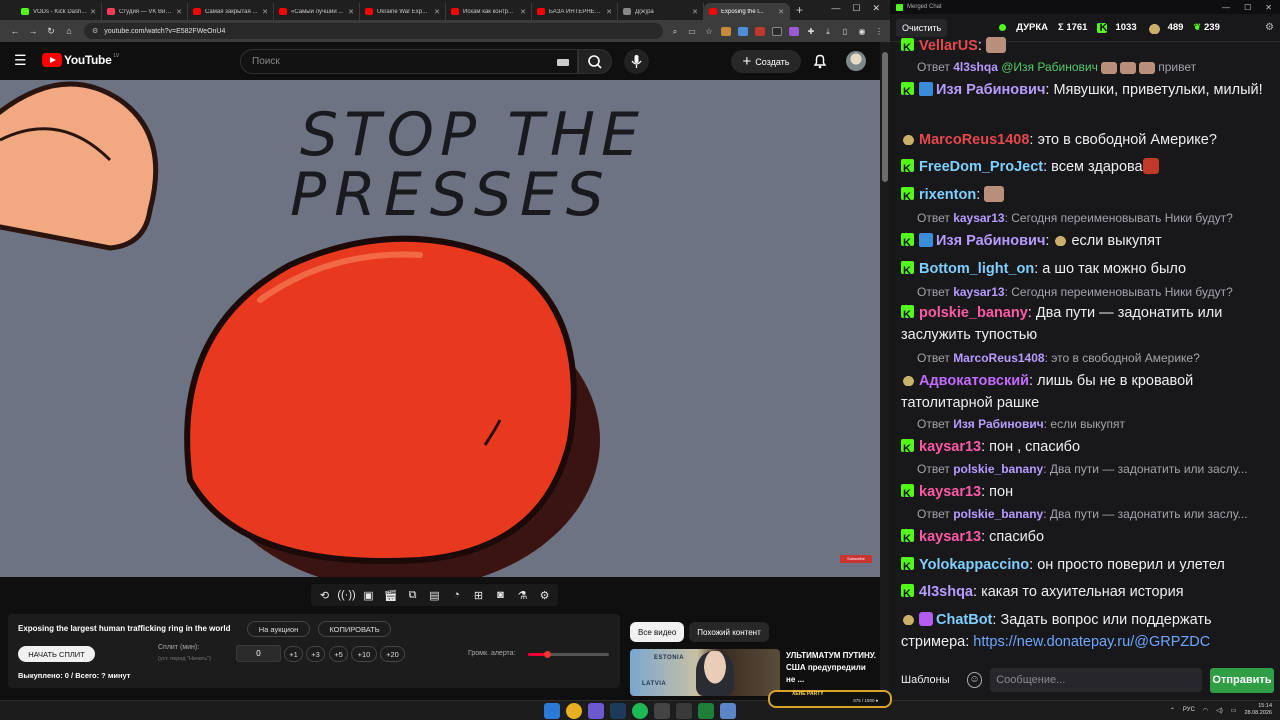 The height and width of the screenshot is (720, 1280). I want to click on cinema-mode-icon: ▤, so click(434, 595).